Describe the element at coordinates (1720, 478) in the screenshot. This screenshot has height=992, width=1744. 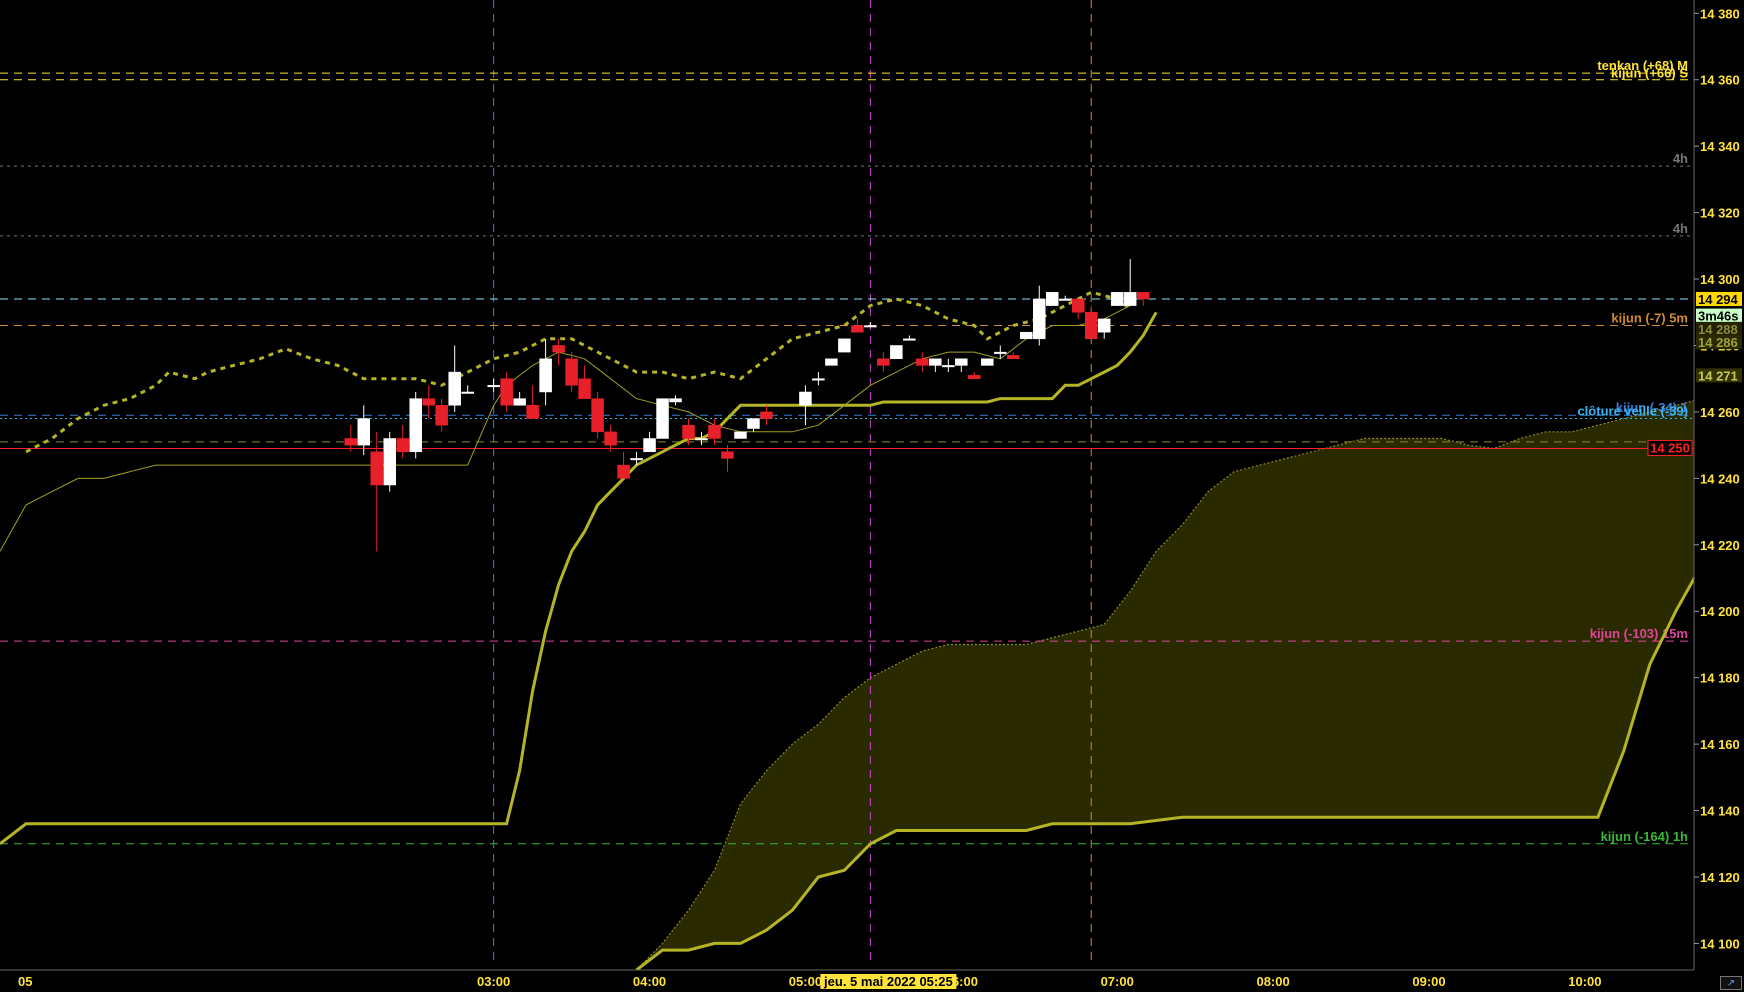
I see `price-tick-label-7: 14 240` at that location.